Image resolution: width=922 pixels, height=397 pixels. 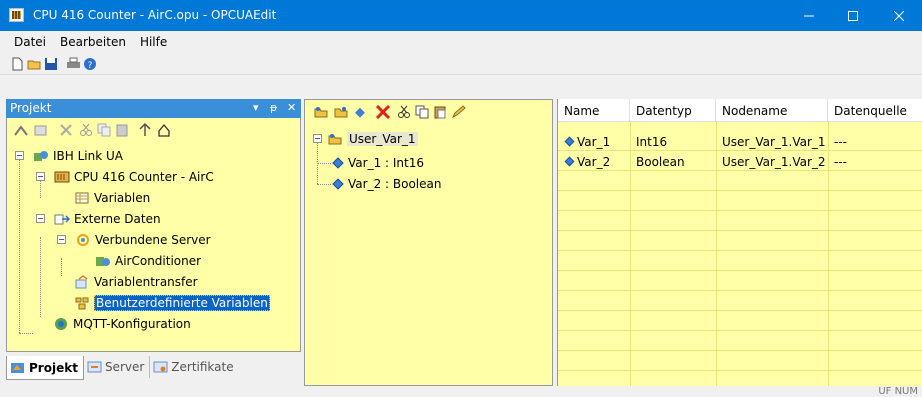 I want to click on tree-item-label: Variablen, so click(x=122, y=198).